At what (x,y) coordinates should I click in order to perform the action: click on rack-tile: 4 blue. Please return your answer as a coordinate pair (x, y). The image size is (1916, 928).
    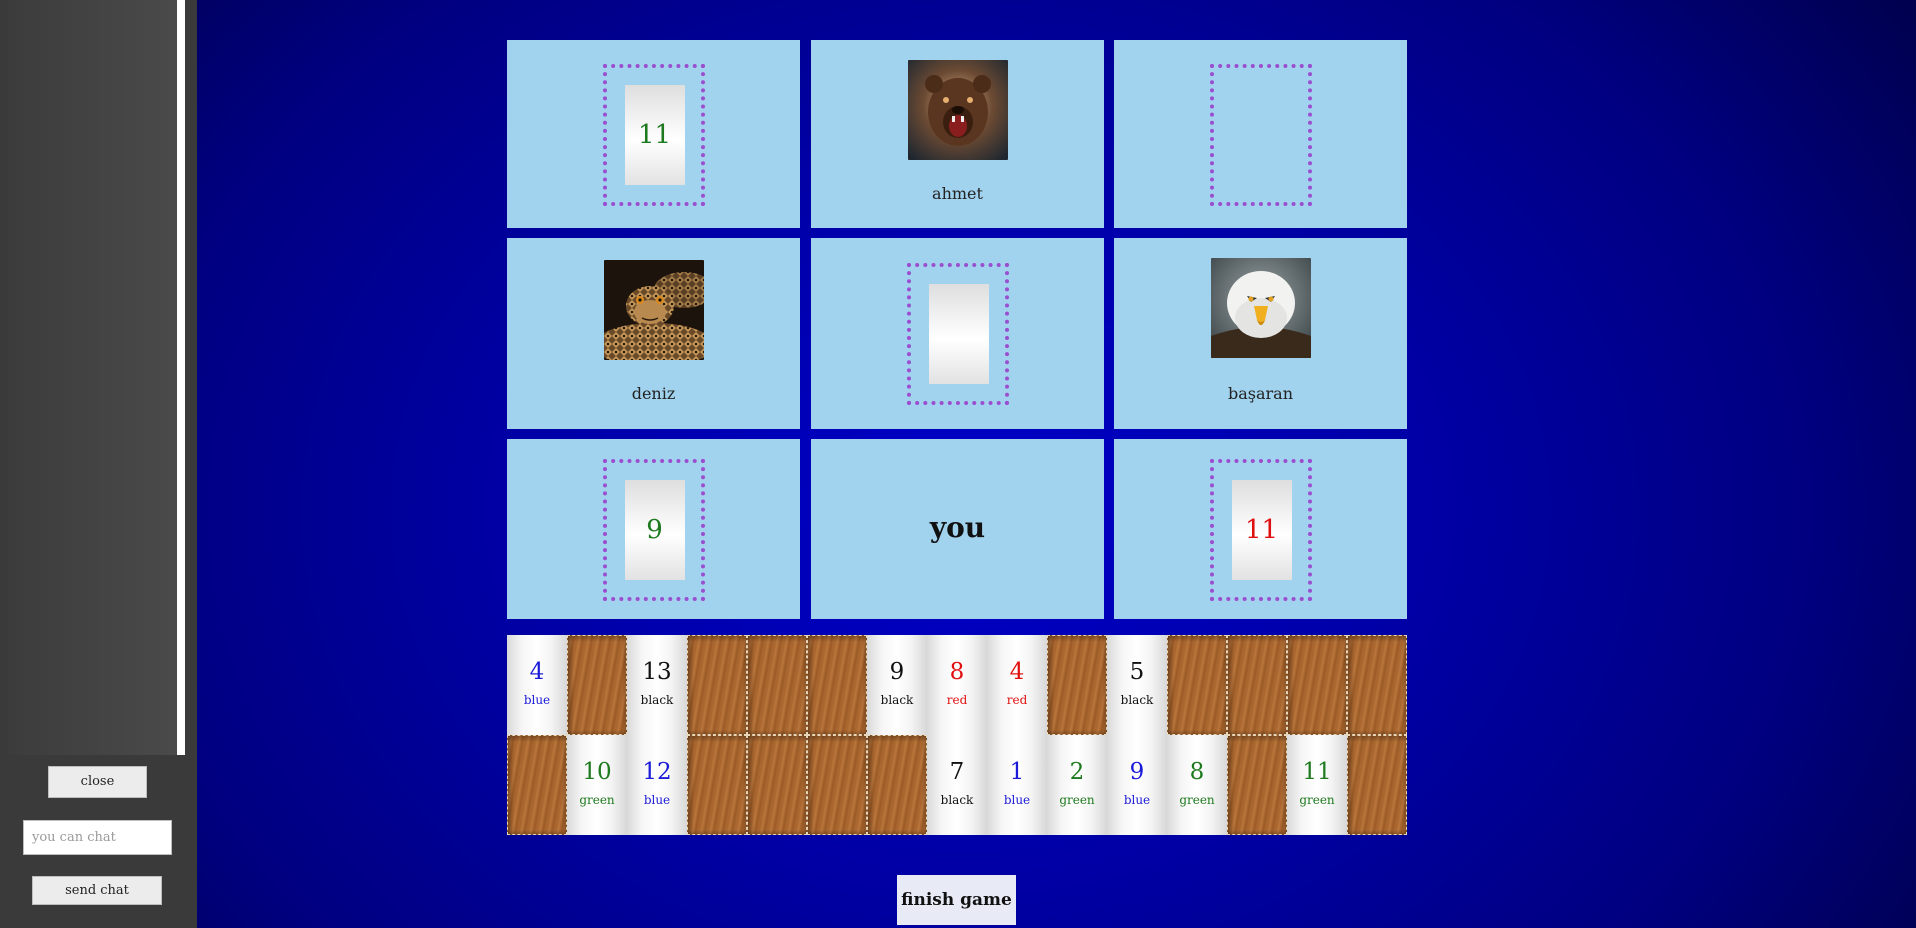
    Looking at the image, I should click on (537, 685).